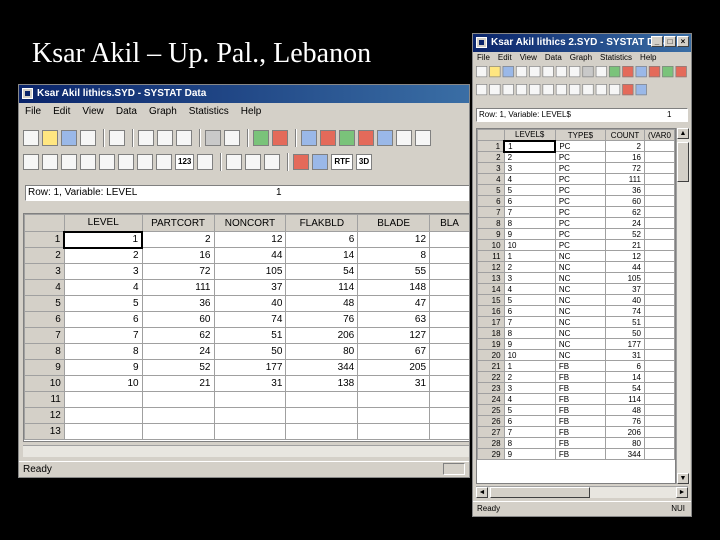  Describe the element at coordinates (69, 162) in the screenshot. I see `transpose-icon` at that location.